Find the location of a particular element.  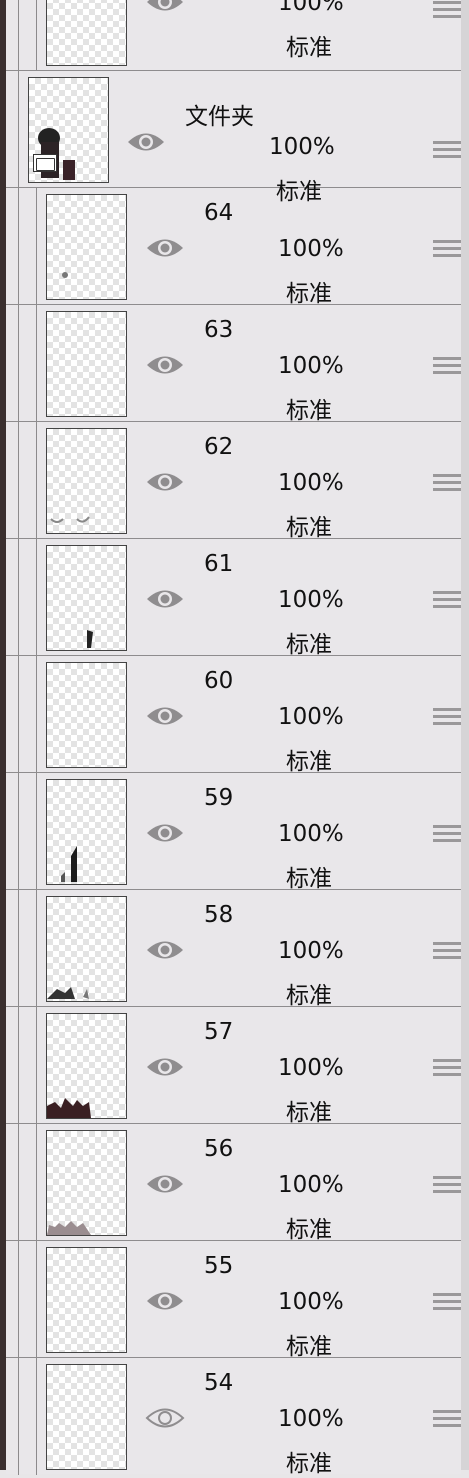

layer-name: 64 is located at coordinates (218, 213).